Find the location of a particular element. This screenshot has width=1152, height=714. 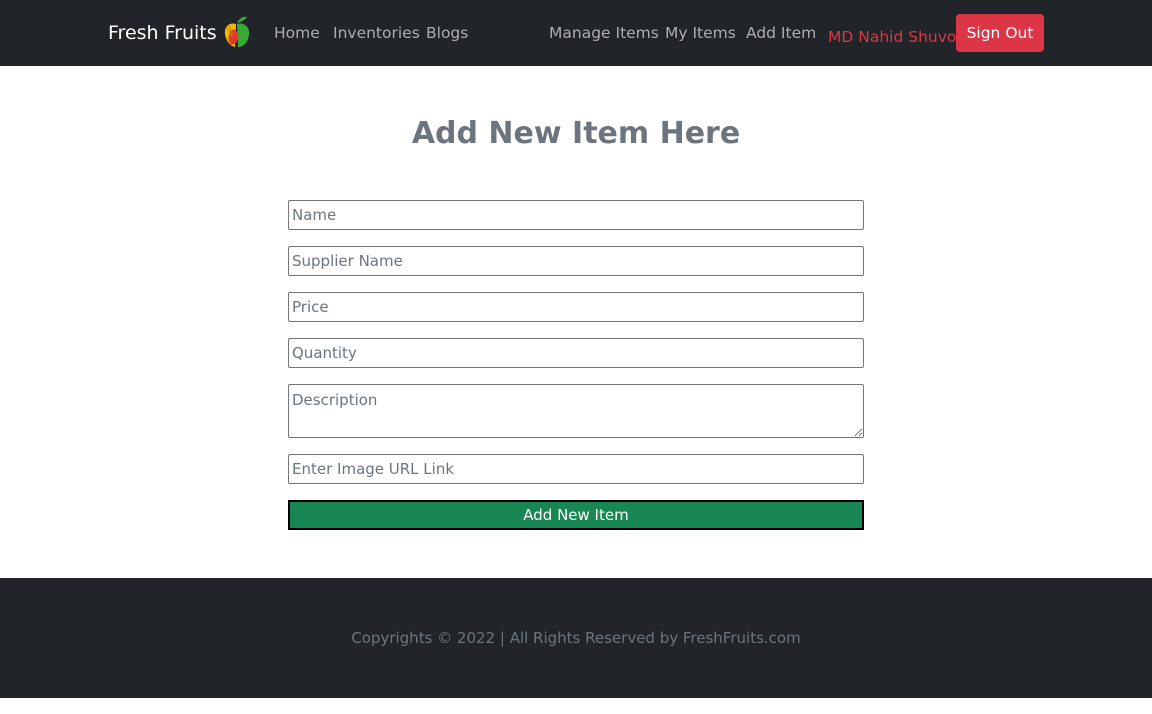

price-input is located at coordinates (576, 307).